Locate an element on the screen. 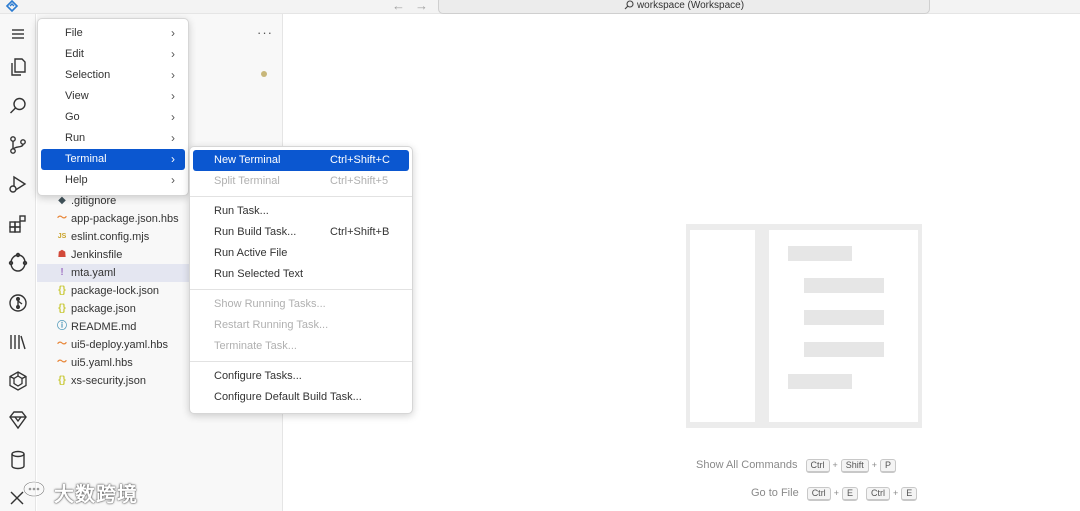 Image resolution: width=1080 pixels, height=511 pixels. run-debug-icon is located at coordinates (18, 184).